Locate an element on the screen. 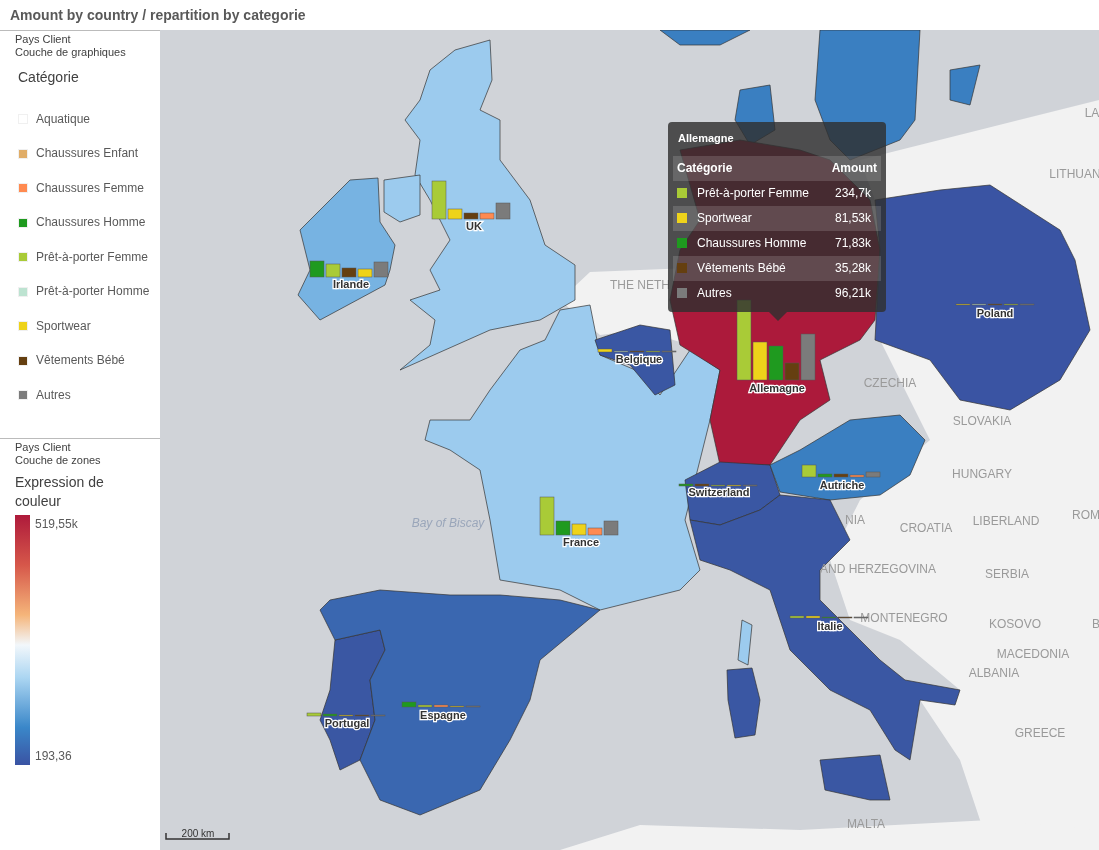  legend-item-label: Chaussures Femme is located at coordinates (91, 188).